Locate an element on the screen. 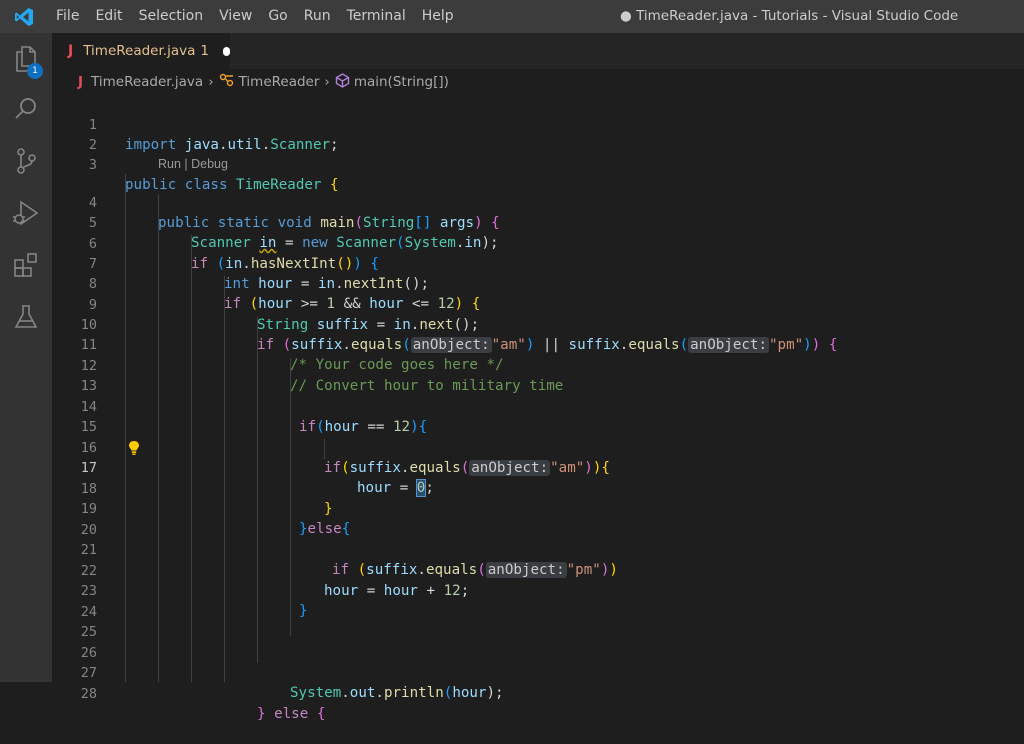 The width and height of the screenshot is (1024, 744). codelens-run-debug: Run | Debug is located at coordinates (193, 164).